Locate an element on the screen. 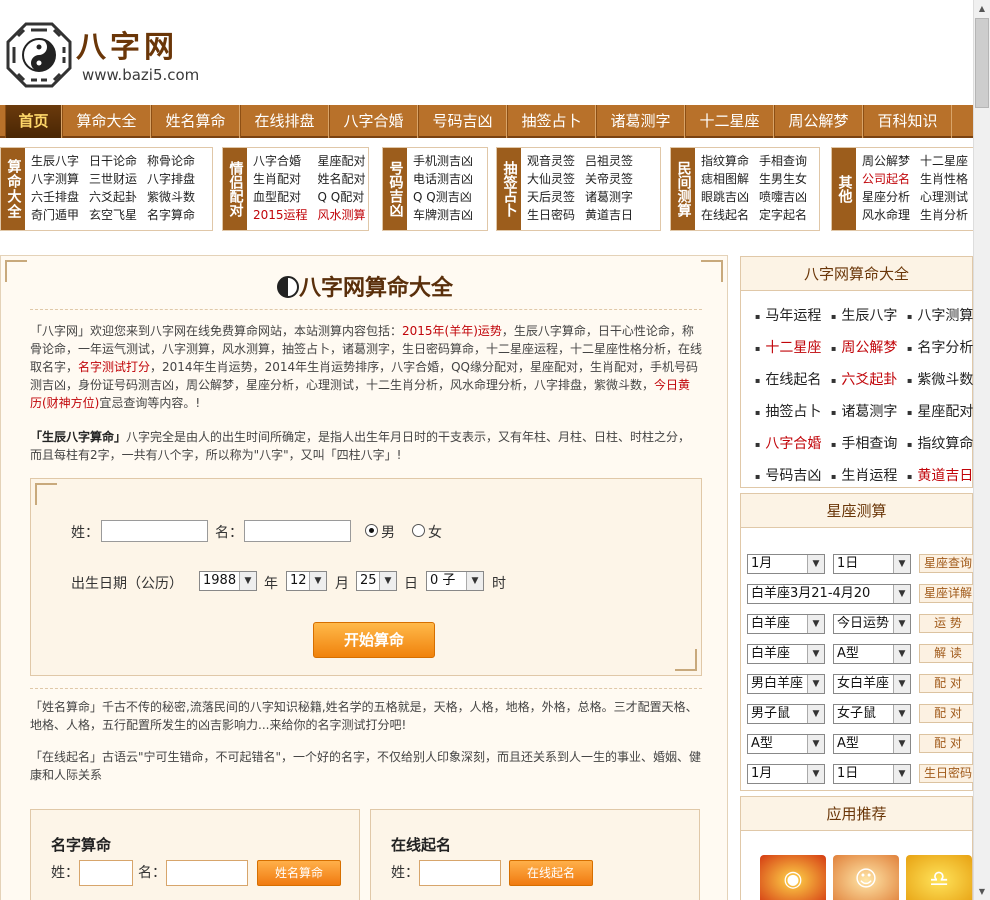  sidebar-link: 马年运程 is located at coordinates (793, 315).